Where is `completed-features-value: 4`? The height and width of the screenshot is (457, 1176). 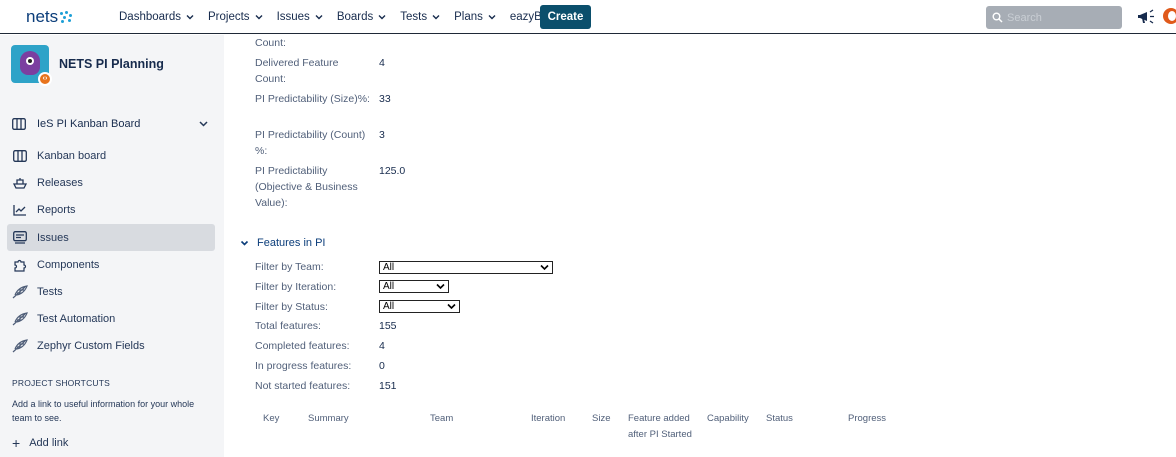 completed-features-value: 4 is located at coordinates (382, 346).